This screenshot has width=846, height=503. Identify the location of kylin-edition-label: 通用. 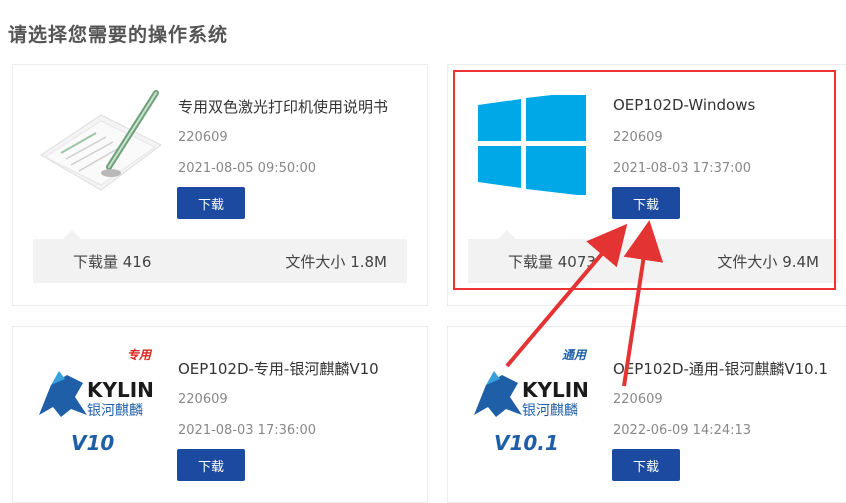
(575, 355).